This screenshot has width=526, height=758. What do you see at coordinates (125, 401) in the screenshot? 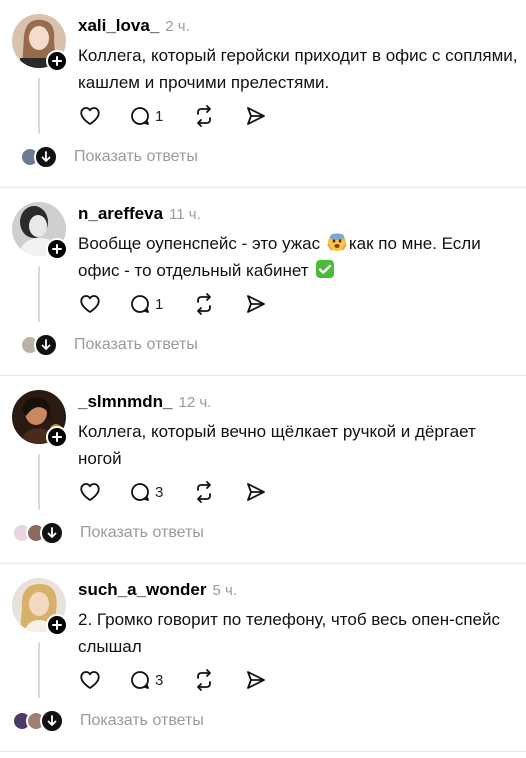
I see `username: _slmnmdn_` at bounding box center [125, 401].